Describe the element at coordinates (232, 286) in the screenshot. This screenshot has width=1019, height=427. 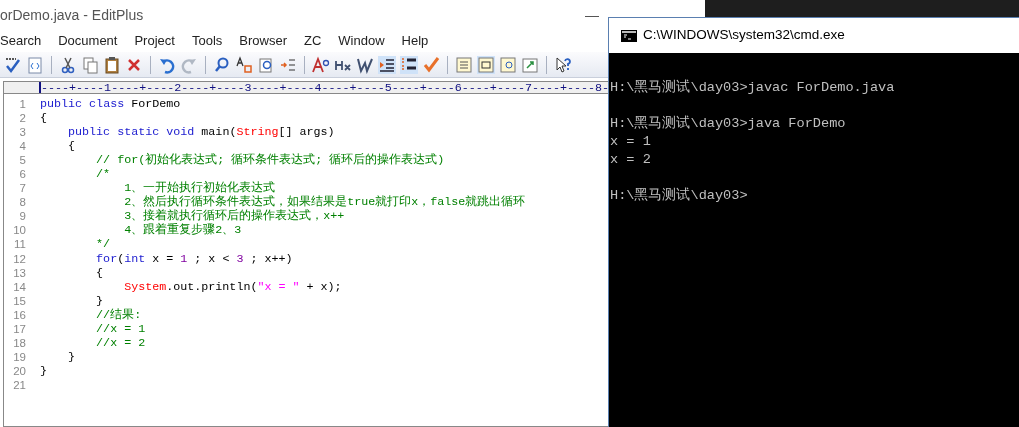
I see `code-line: System.out.println("x = " + x);` at that location.